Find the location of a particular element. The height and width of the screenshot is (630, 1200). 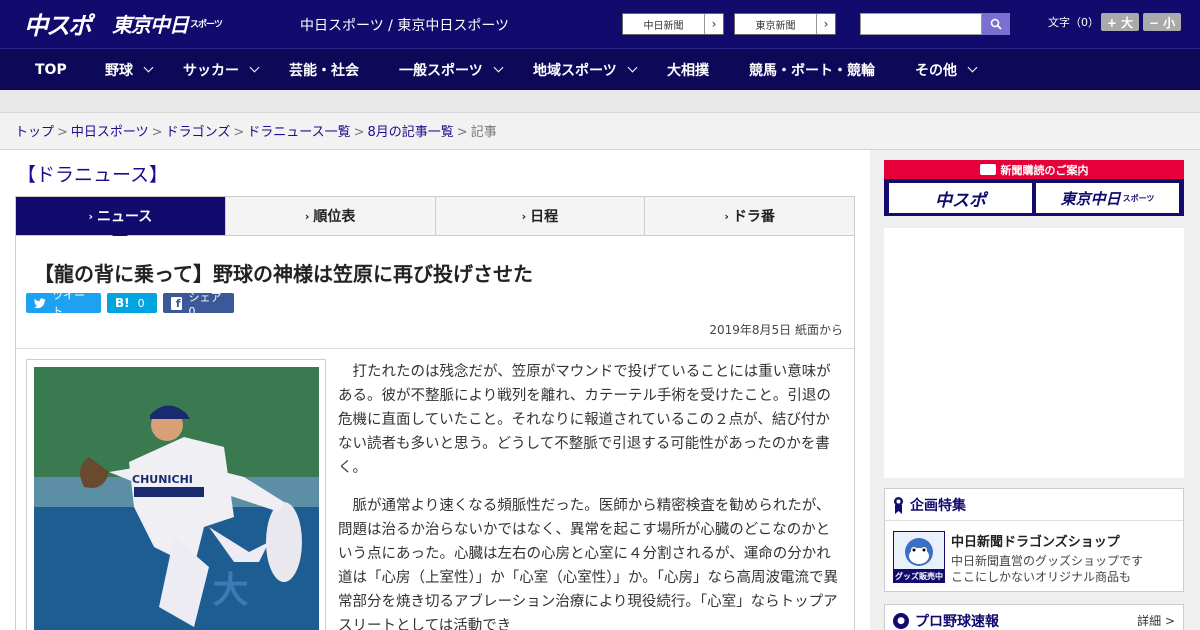

tab-standings: › 順位表 is located at coordinates (331, 216).